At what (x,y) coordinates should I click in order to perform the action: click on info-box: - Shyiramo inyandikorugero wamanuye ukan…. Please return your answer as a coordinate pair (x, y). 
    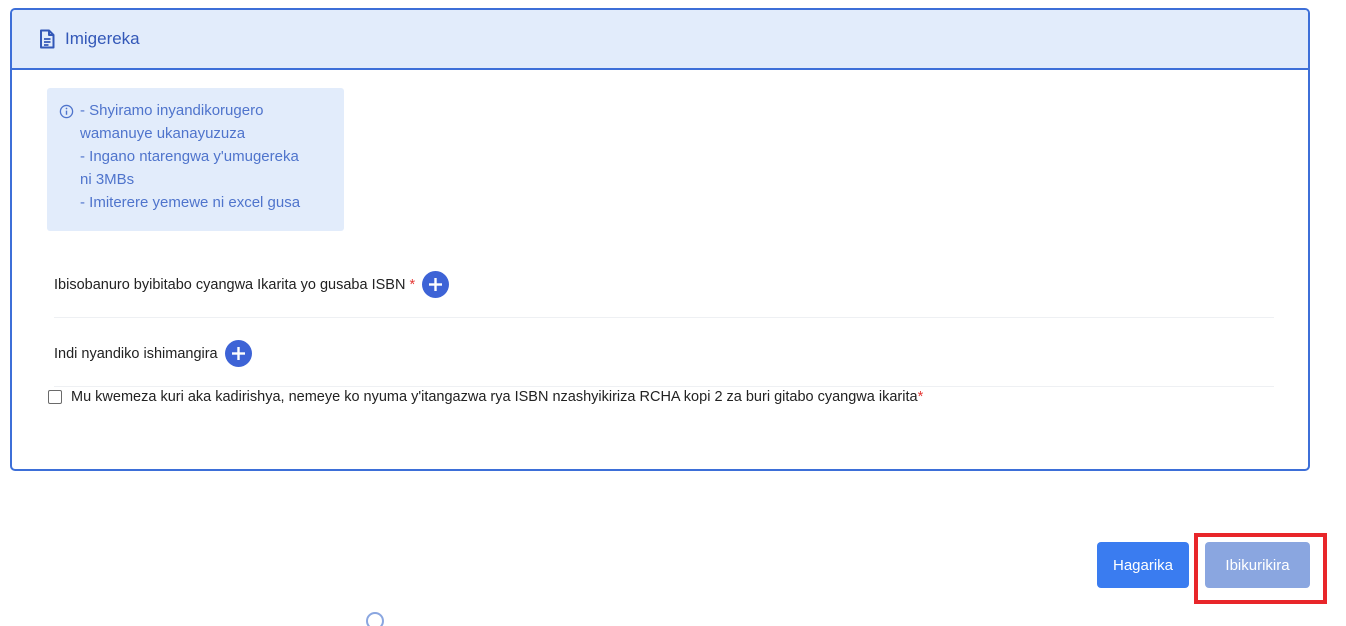
    Looking at the image, I should click on (195, 159).